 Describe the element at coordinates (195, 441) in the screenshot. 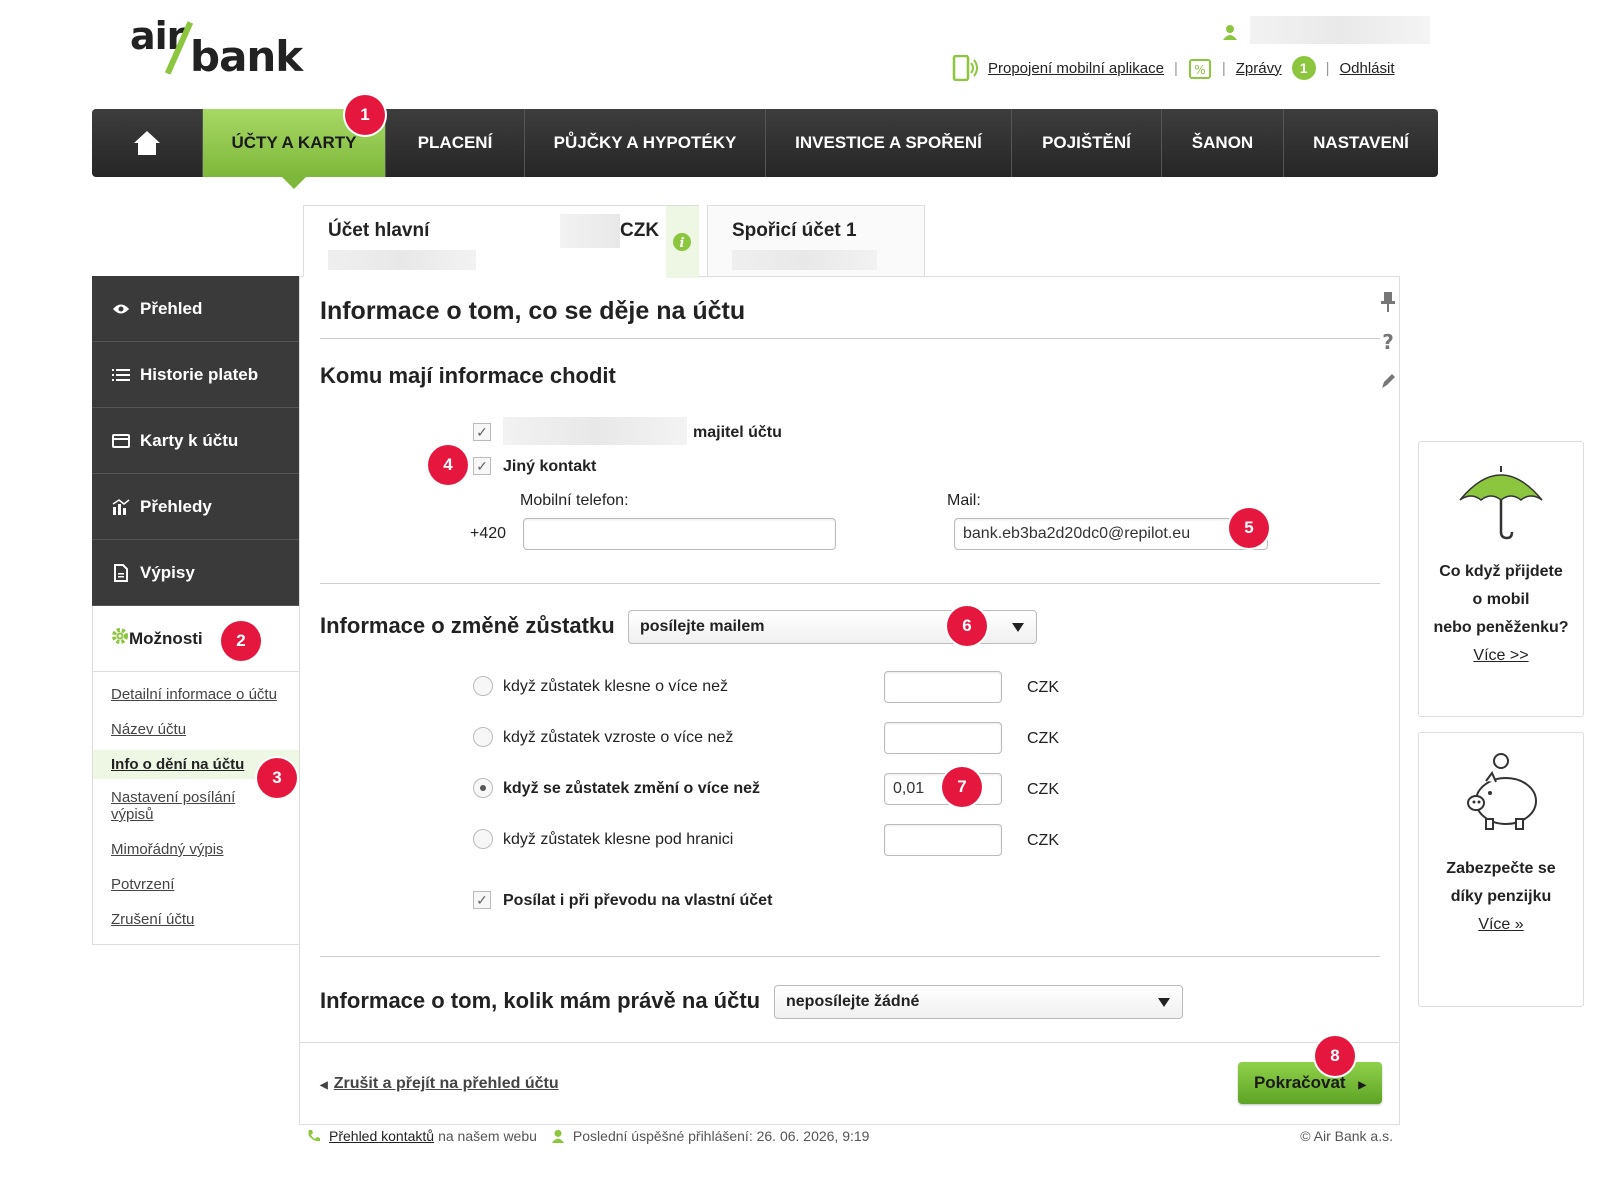

I see `sidebar-item-cards: Karty k účtu` at that location.